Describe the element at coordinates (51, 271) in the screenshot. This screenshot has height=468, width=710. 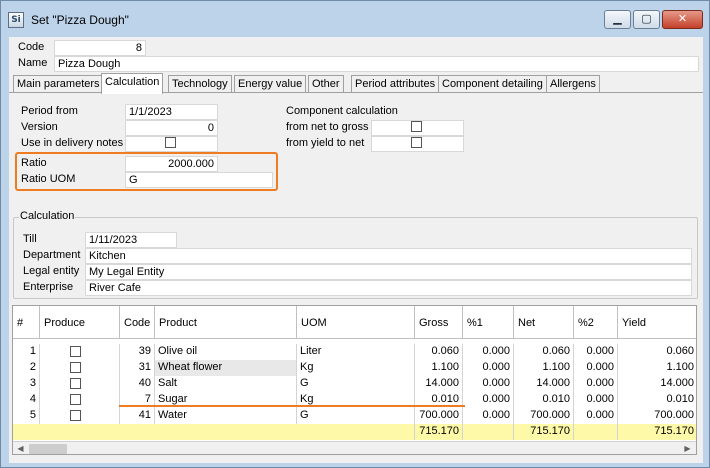
I see `legal-entity-label: Legal entity` at that location.